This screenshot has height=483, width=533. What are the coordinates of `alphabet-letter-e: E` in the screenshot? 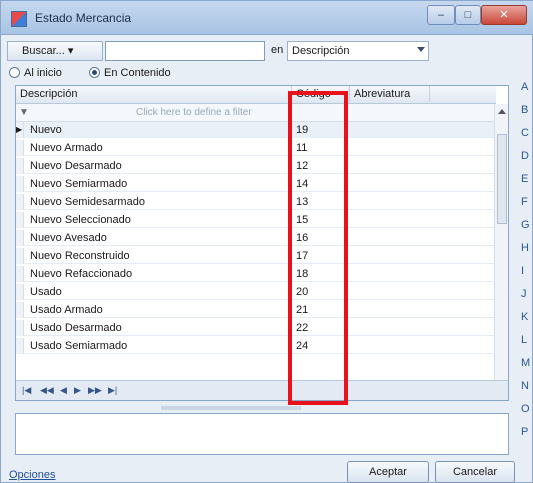 It's located at (524, 179).